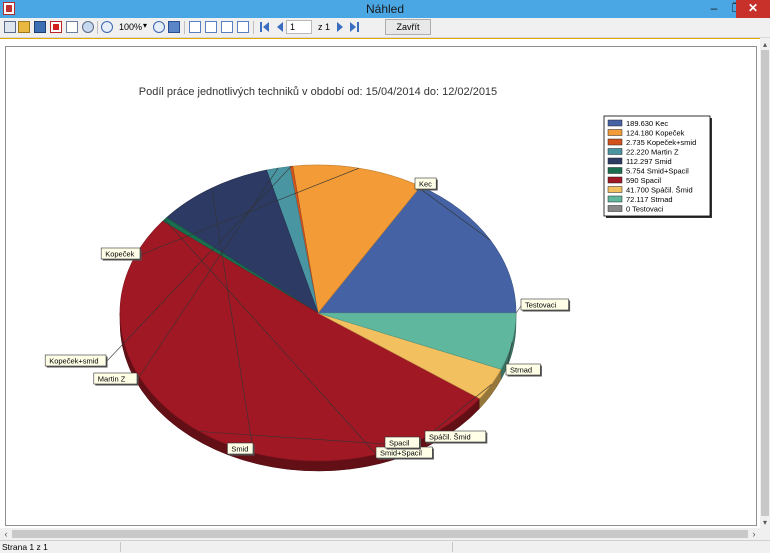 The image size is (770, 553). What do you see at coordinates (615, 199) in the screenshot?
I see `legend-swatch-strnad` at bounding box center [615, 199].